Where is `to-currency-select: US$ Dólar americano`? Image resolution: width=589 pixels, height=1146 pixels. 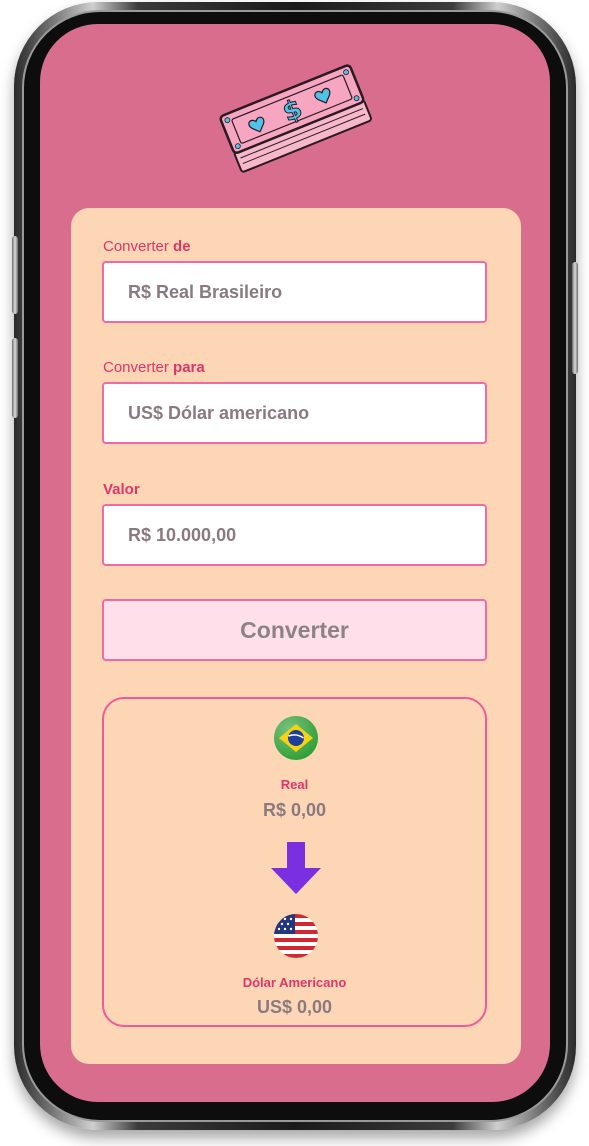 to-currency-select: US$ Dólar americano is located at coordinates (294, 413).